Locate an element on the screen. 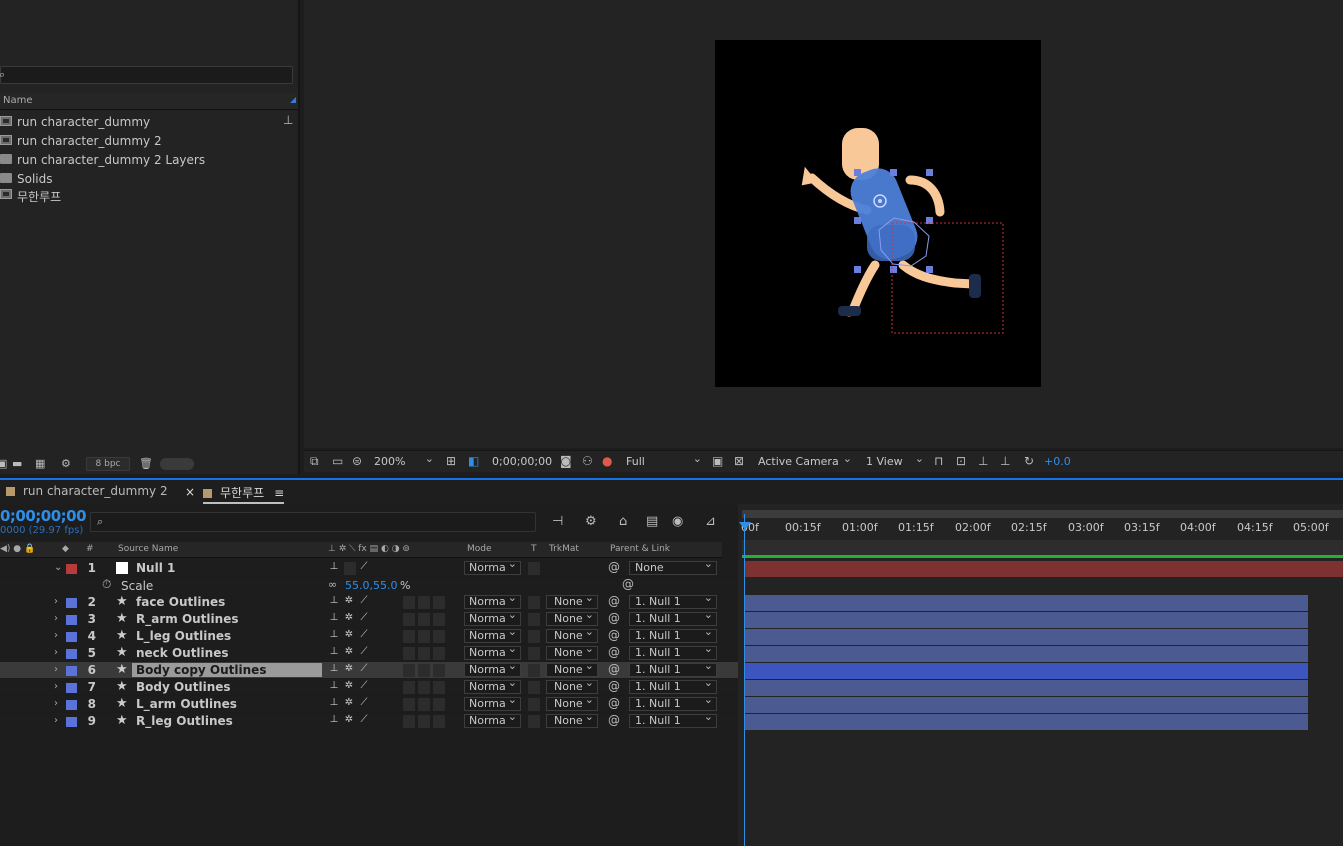 This screenshot has width=1343, height=846. timeline-icon: ⊥ is located at coordinates (983, 462).